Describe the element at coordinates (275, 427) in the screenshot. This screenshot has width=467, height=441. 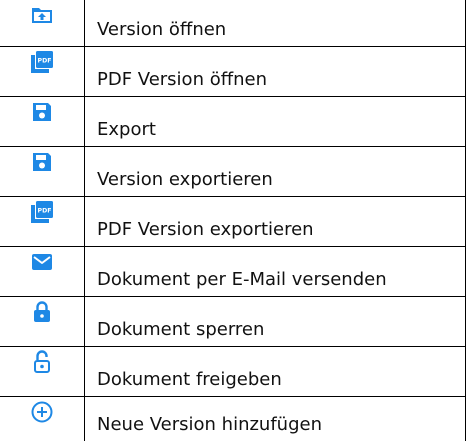
I see `menu-item-label: Neue Version hinzufügen` at that location.